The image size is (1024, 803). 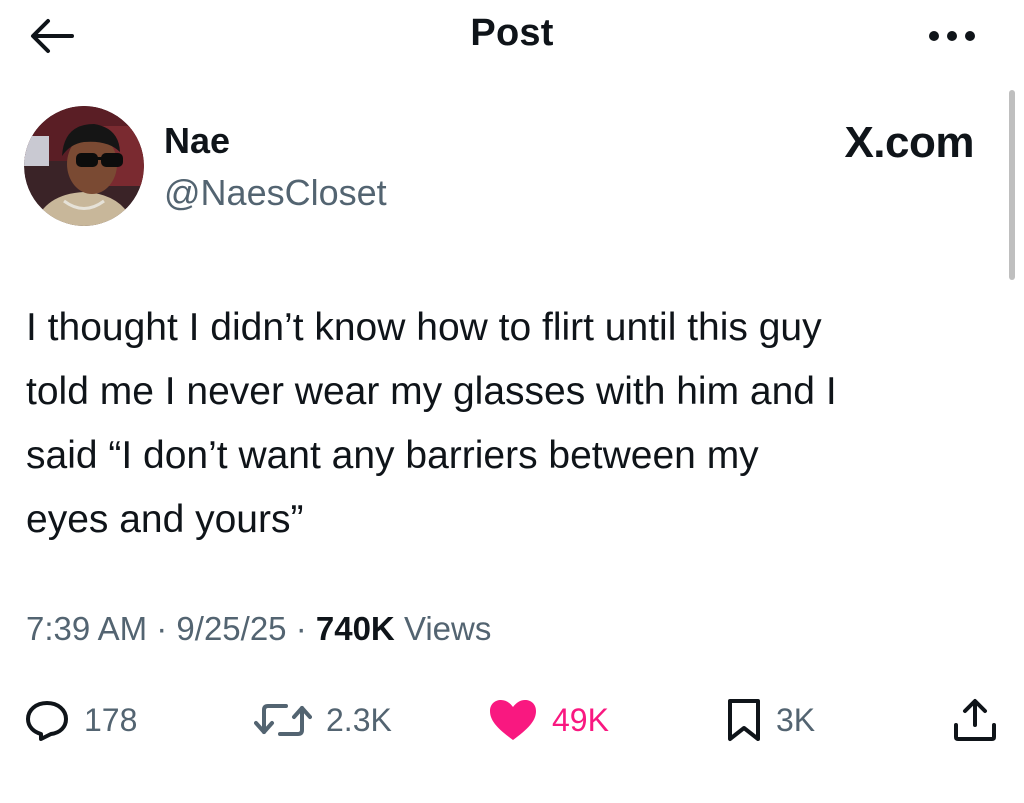 What do you see at coordinates (355, 628) in the screenshot?
I see `views-count: 740K` at bounding box center [355, 628].